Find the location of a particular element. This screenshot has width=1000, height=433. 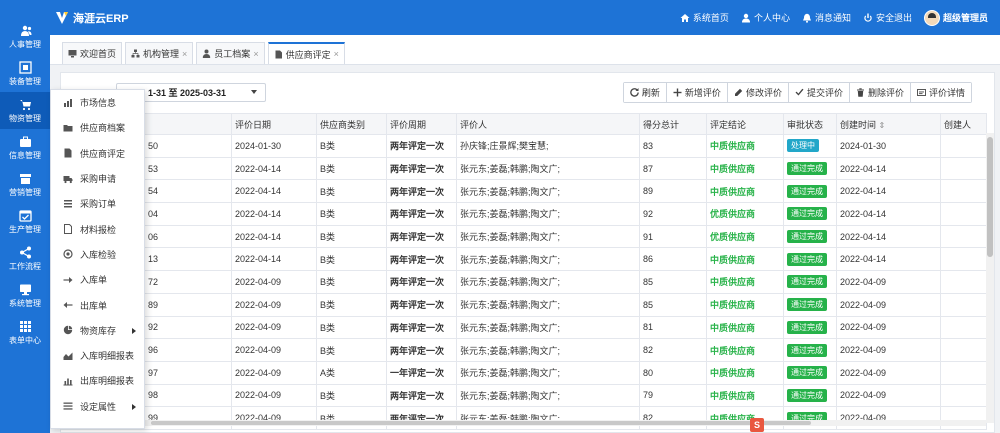

arrow-right-icon is located at coordinates (68, 279).